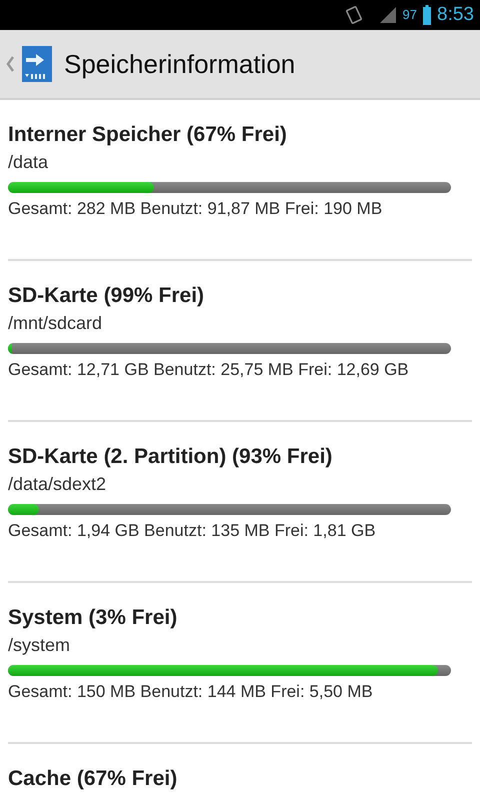 The width and height of the screenshot is (480, 800). What do you see at coordinates (171, 457) in the screenshot?
I see `storage-title: SD-Karte (2. Partition) (93% Frei)` at bounding box center [171, 457].